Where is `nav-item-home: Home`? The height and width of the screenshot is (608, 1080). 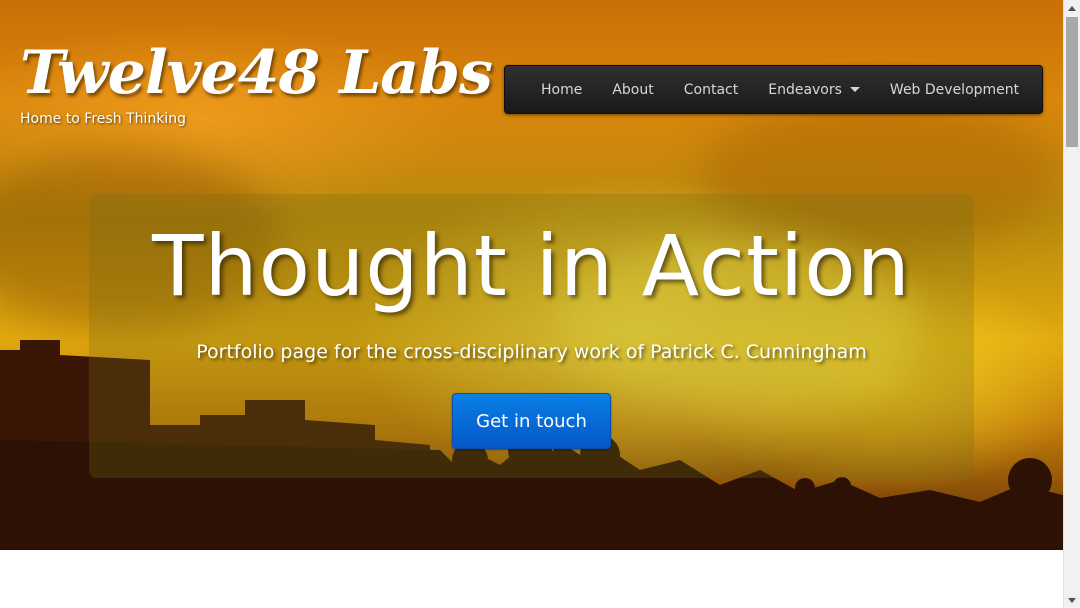
nav-item-home: Home is located at coordinates (561, 90).